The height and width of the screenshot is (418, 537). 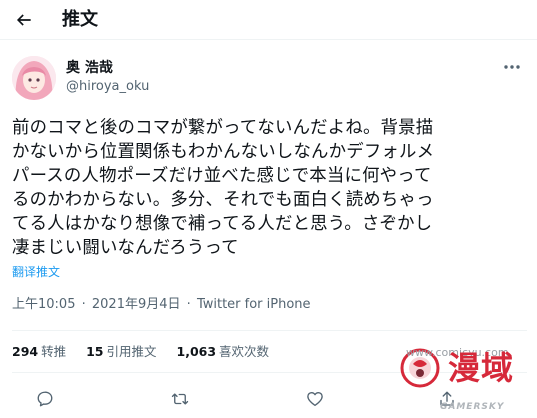 What do you see at coordinates (223, 200) in the screenshot?
I see `tweet-line: るのかわからない。多分、それでも面白く読めちゃっ` at bounding box center [223, 200].